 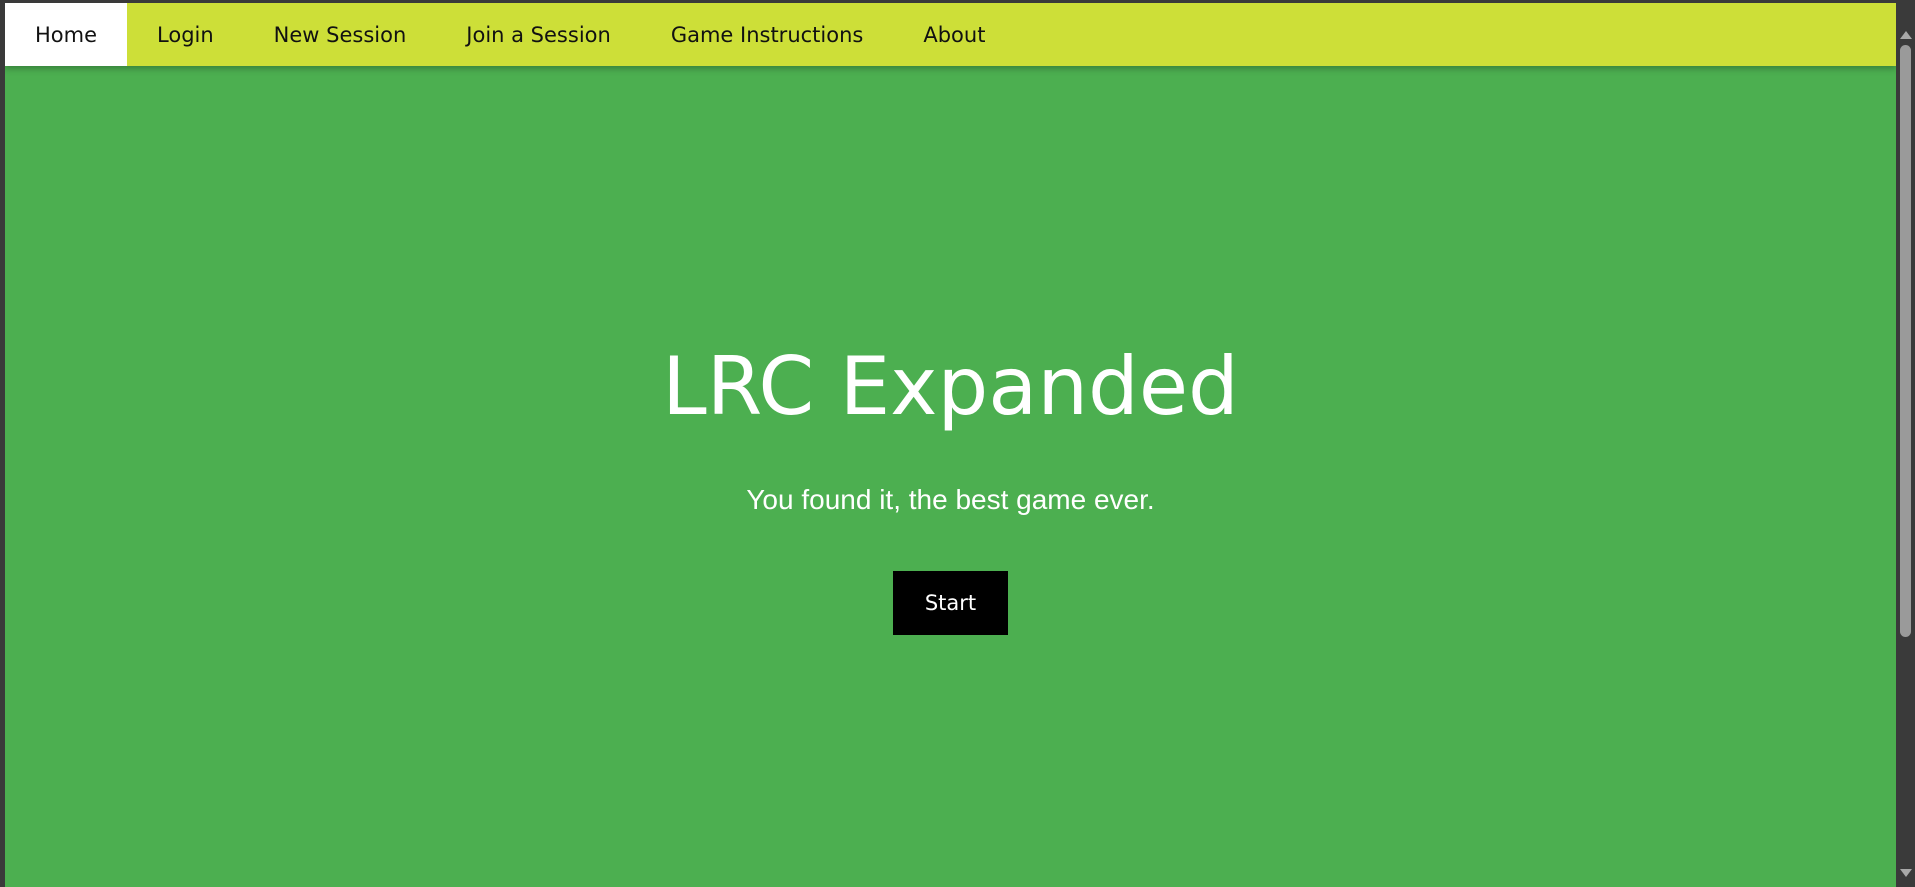 I want to click on vertical-scrollbar, so click(x=1905, y=445).